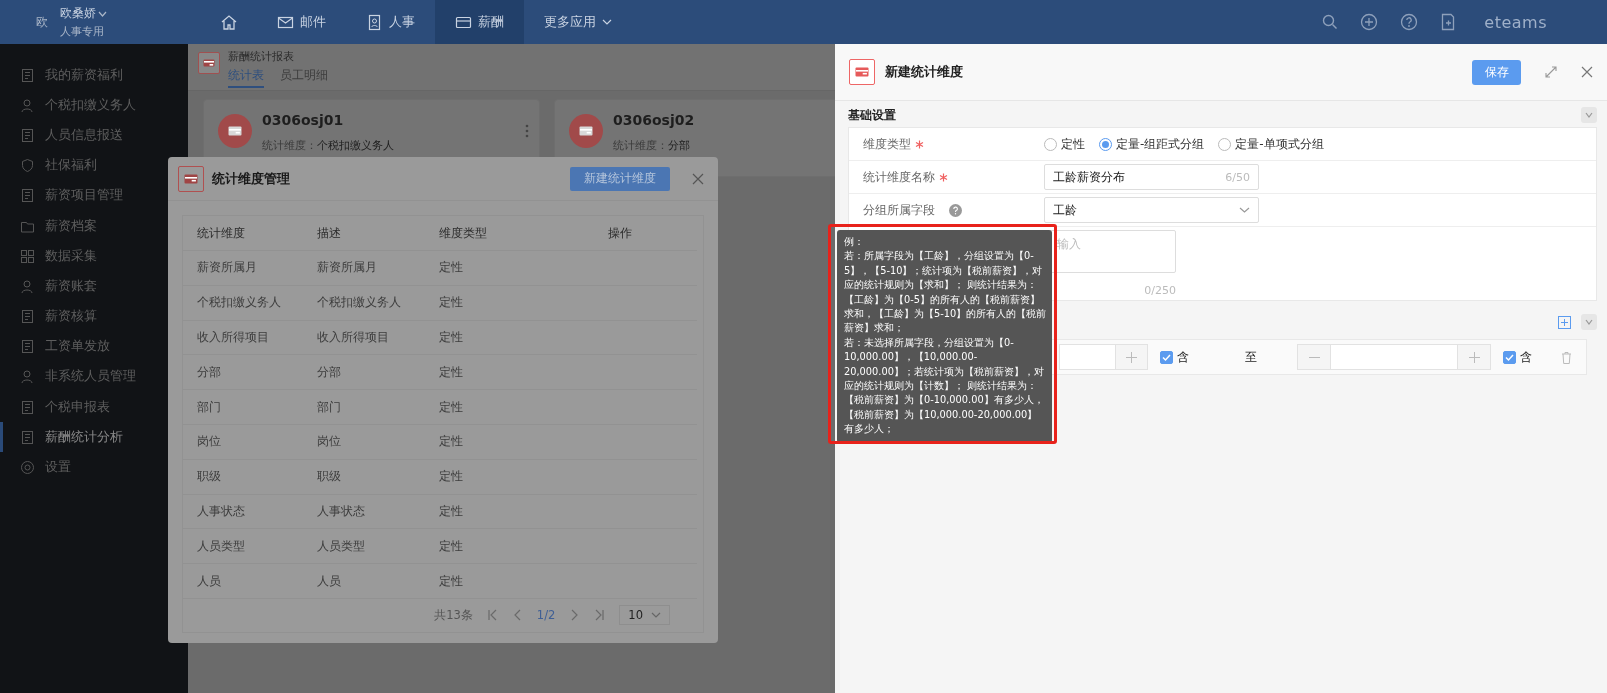 The width and height of the screenshot is (1607, 693). I want to click on sidebar-item: 薪资档案, so click(94, 226).